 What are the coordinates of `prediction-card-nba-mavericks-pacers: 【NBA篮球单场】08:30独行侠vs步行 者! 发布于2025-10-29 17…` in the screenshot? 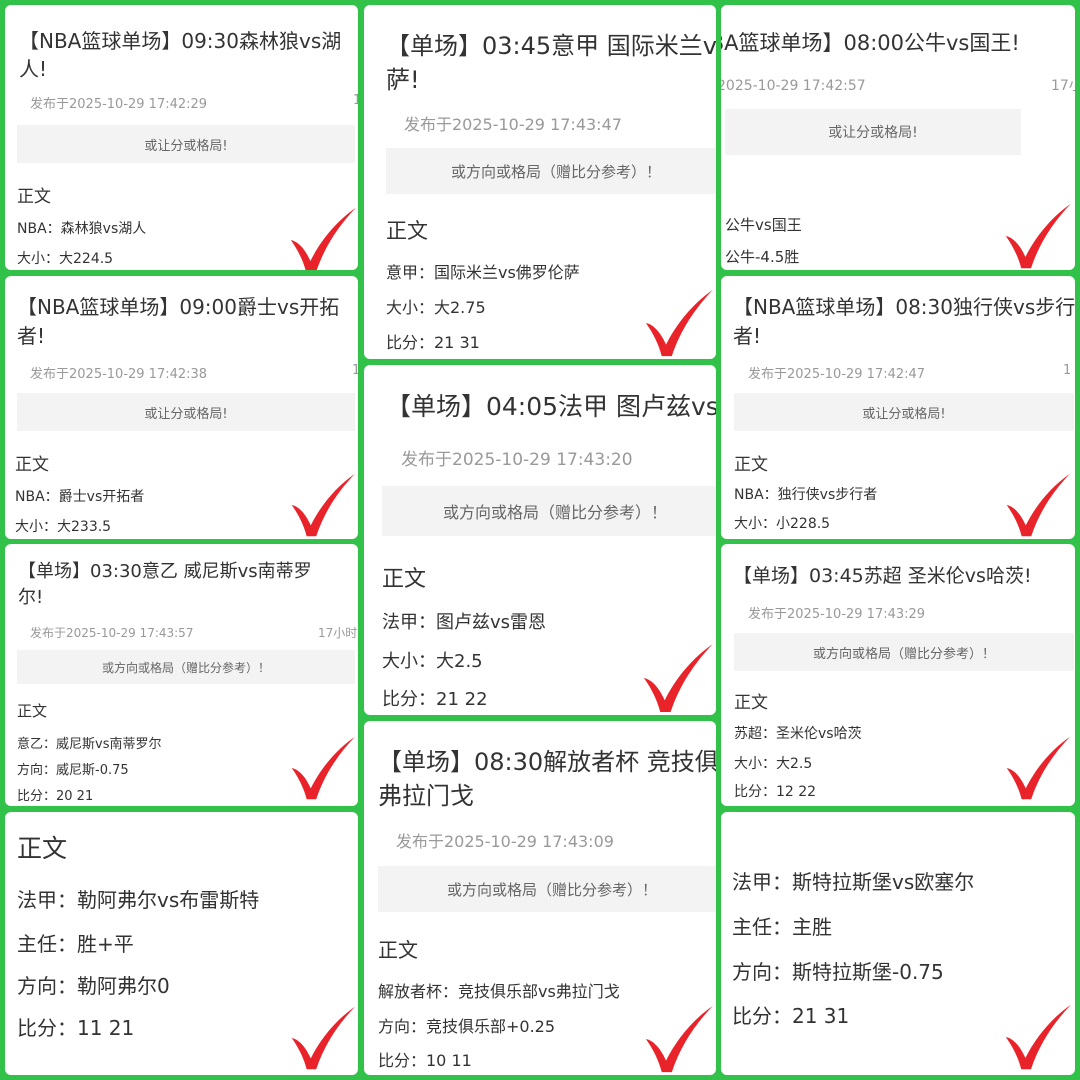 It's located at (898, 407).